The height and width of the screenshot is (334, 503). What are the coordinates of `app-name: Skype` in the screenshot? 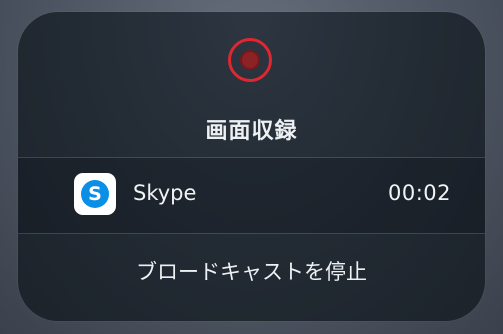 It's located at (165, 193).